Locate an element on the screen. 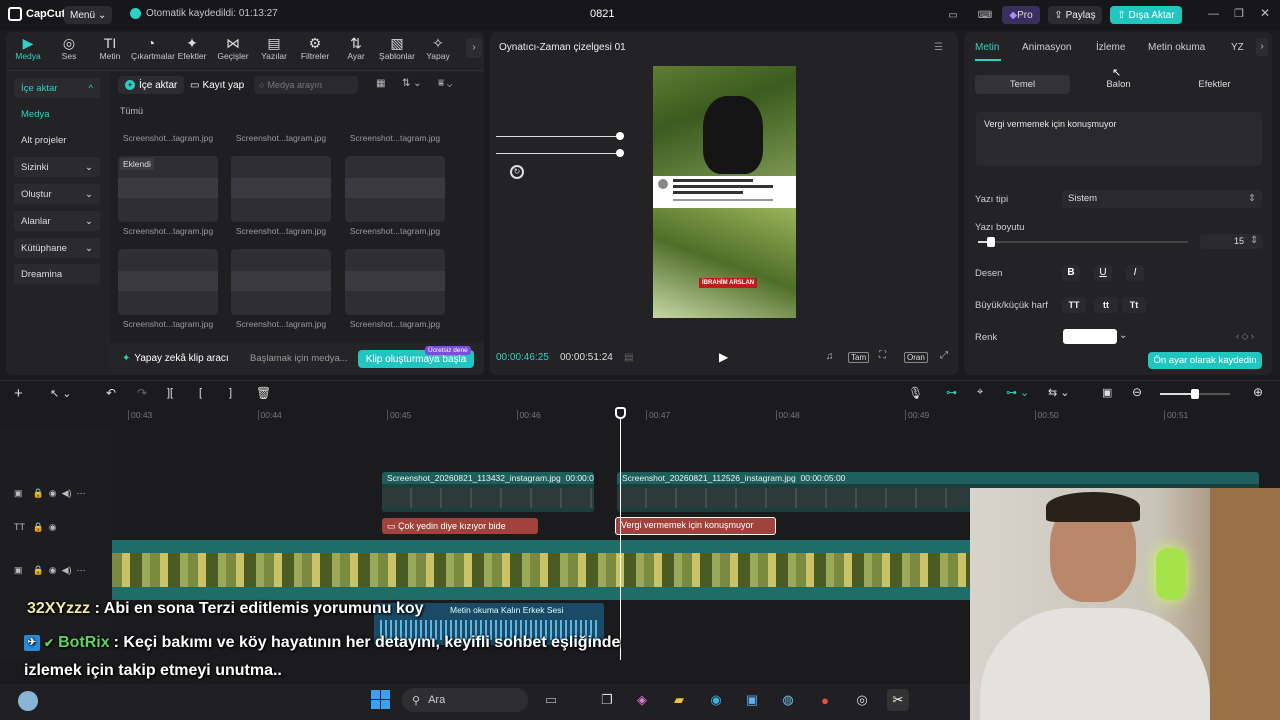 The height and width of the screenshot is (720, 1280). tool-transitions: ⋈ Geçişler is located at coordinates (233, 48).